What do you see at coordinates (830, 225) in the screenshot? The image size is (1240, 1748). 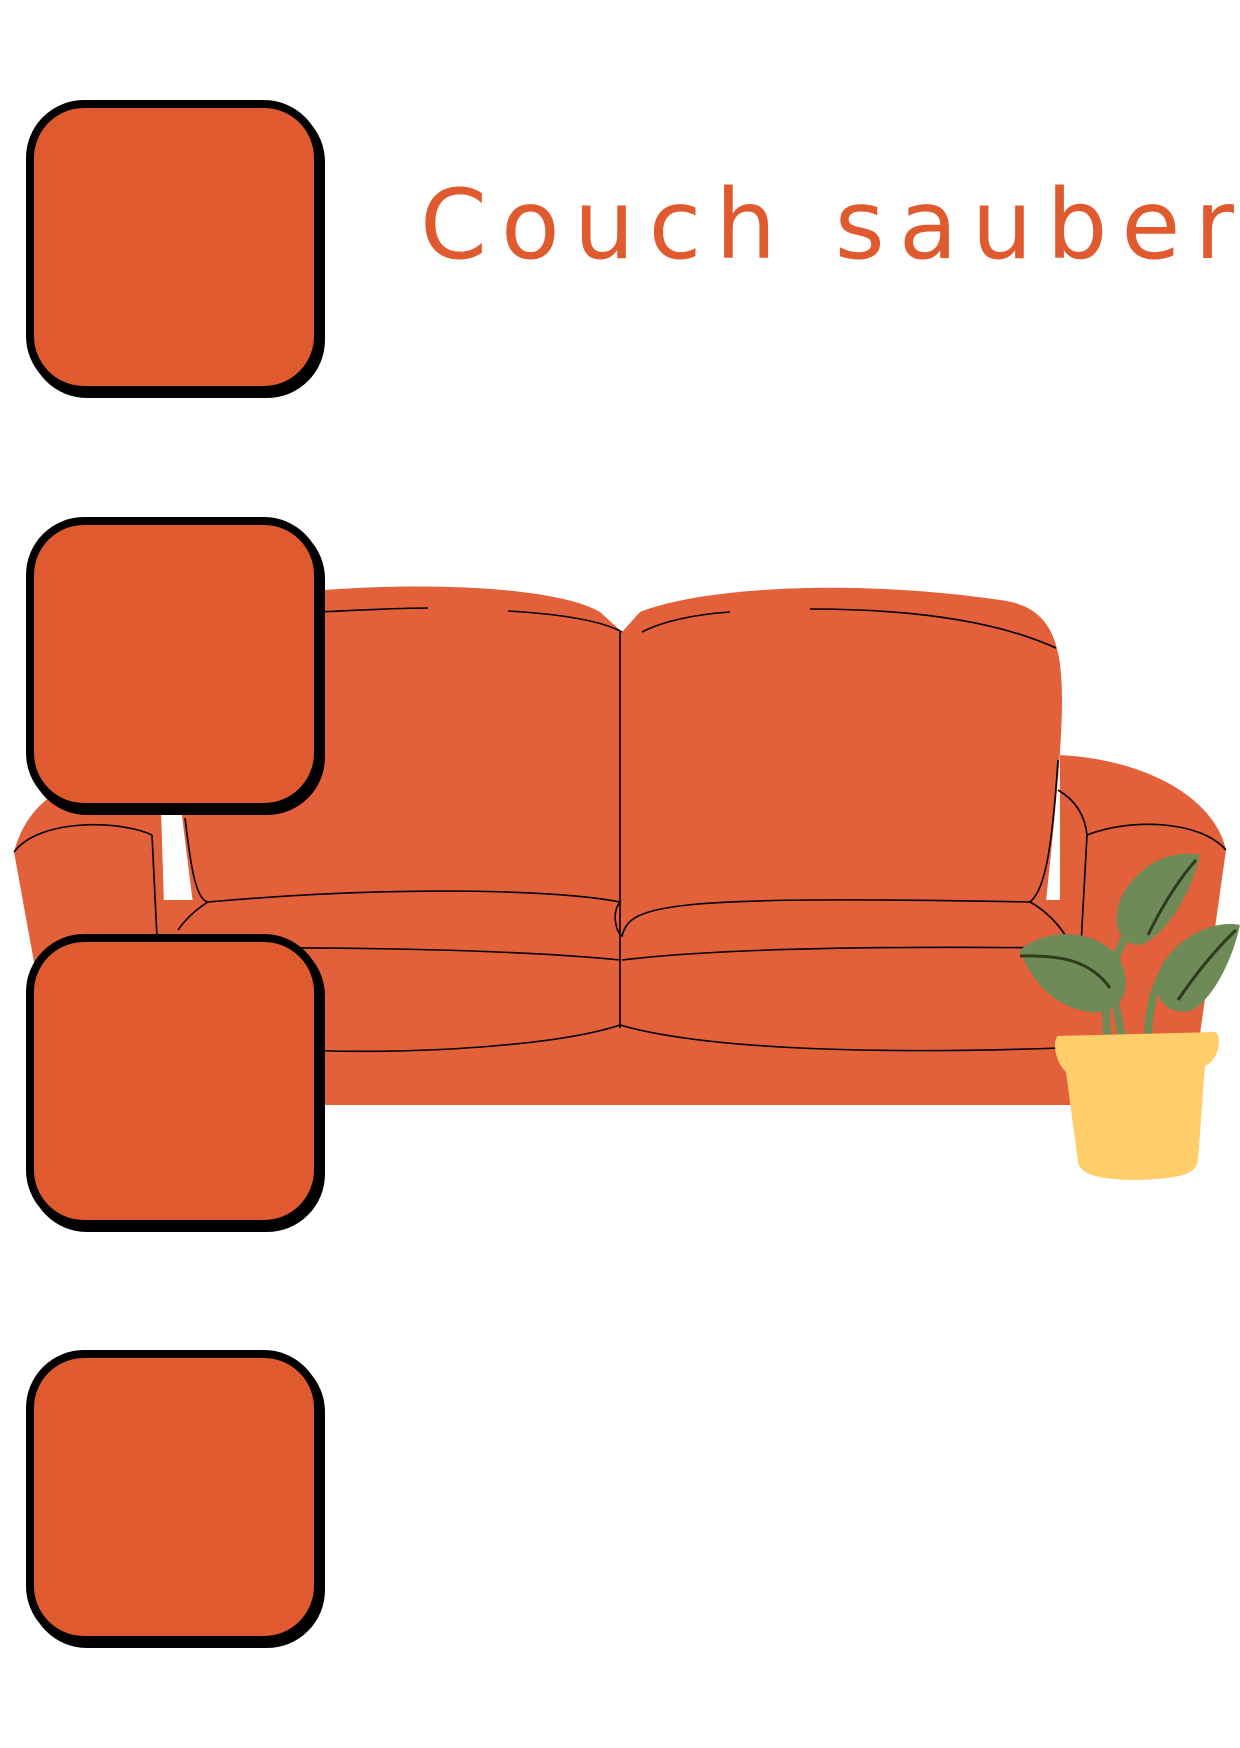 I see `page-title: Couch sauber` at bounding box center [830, 225].